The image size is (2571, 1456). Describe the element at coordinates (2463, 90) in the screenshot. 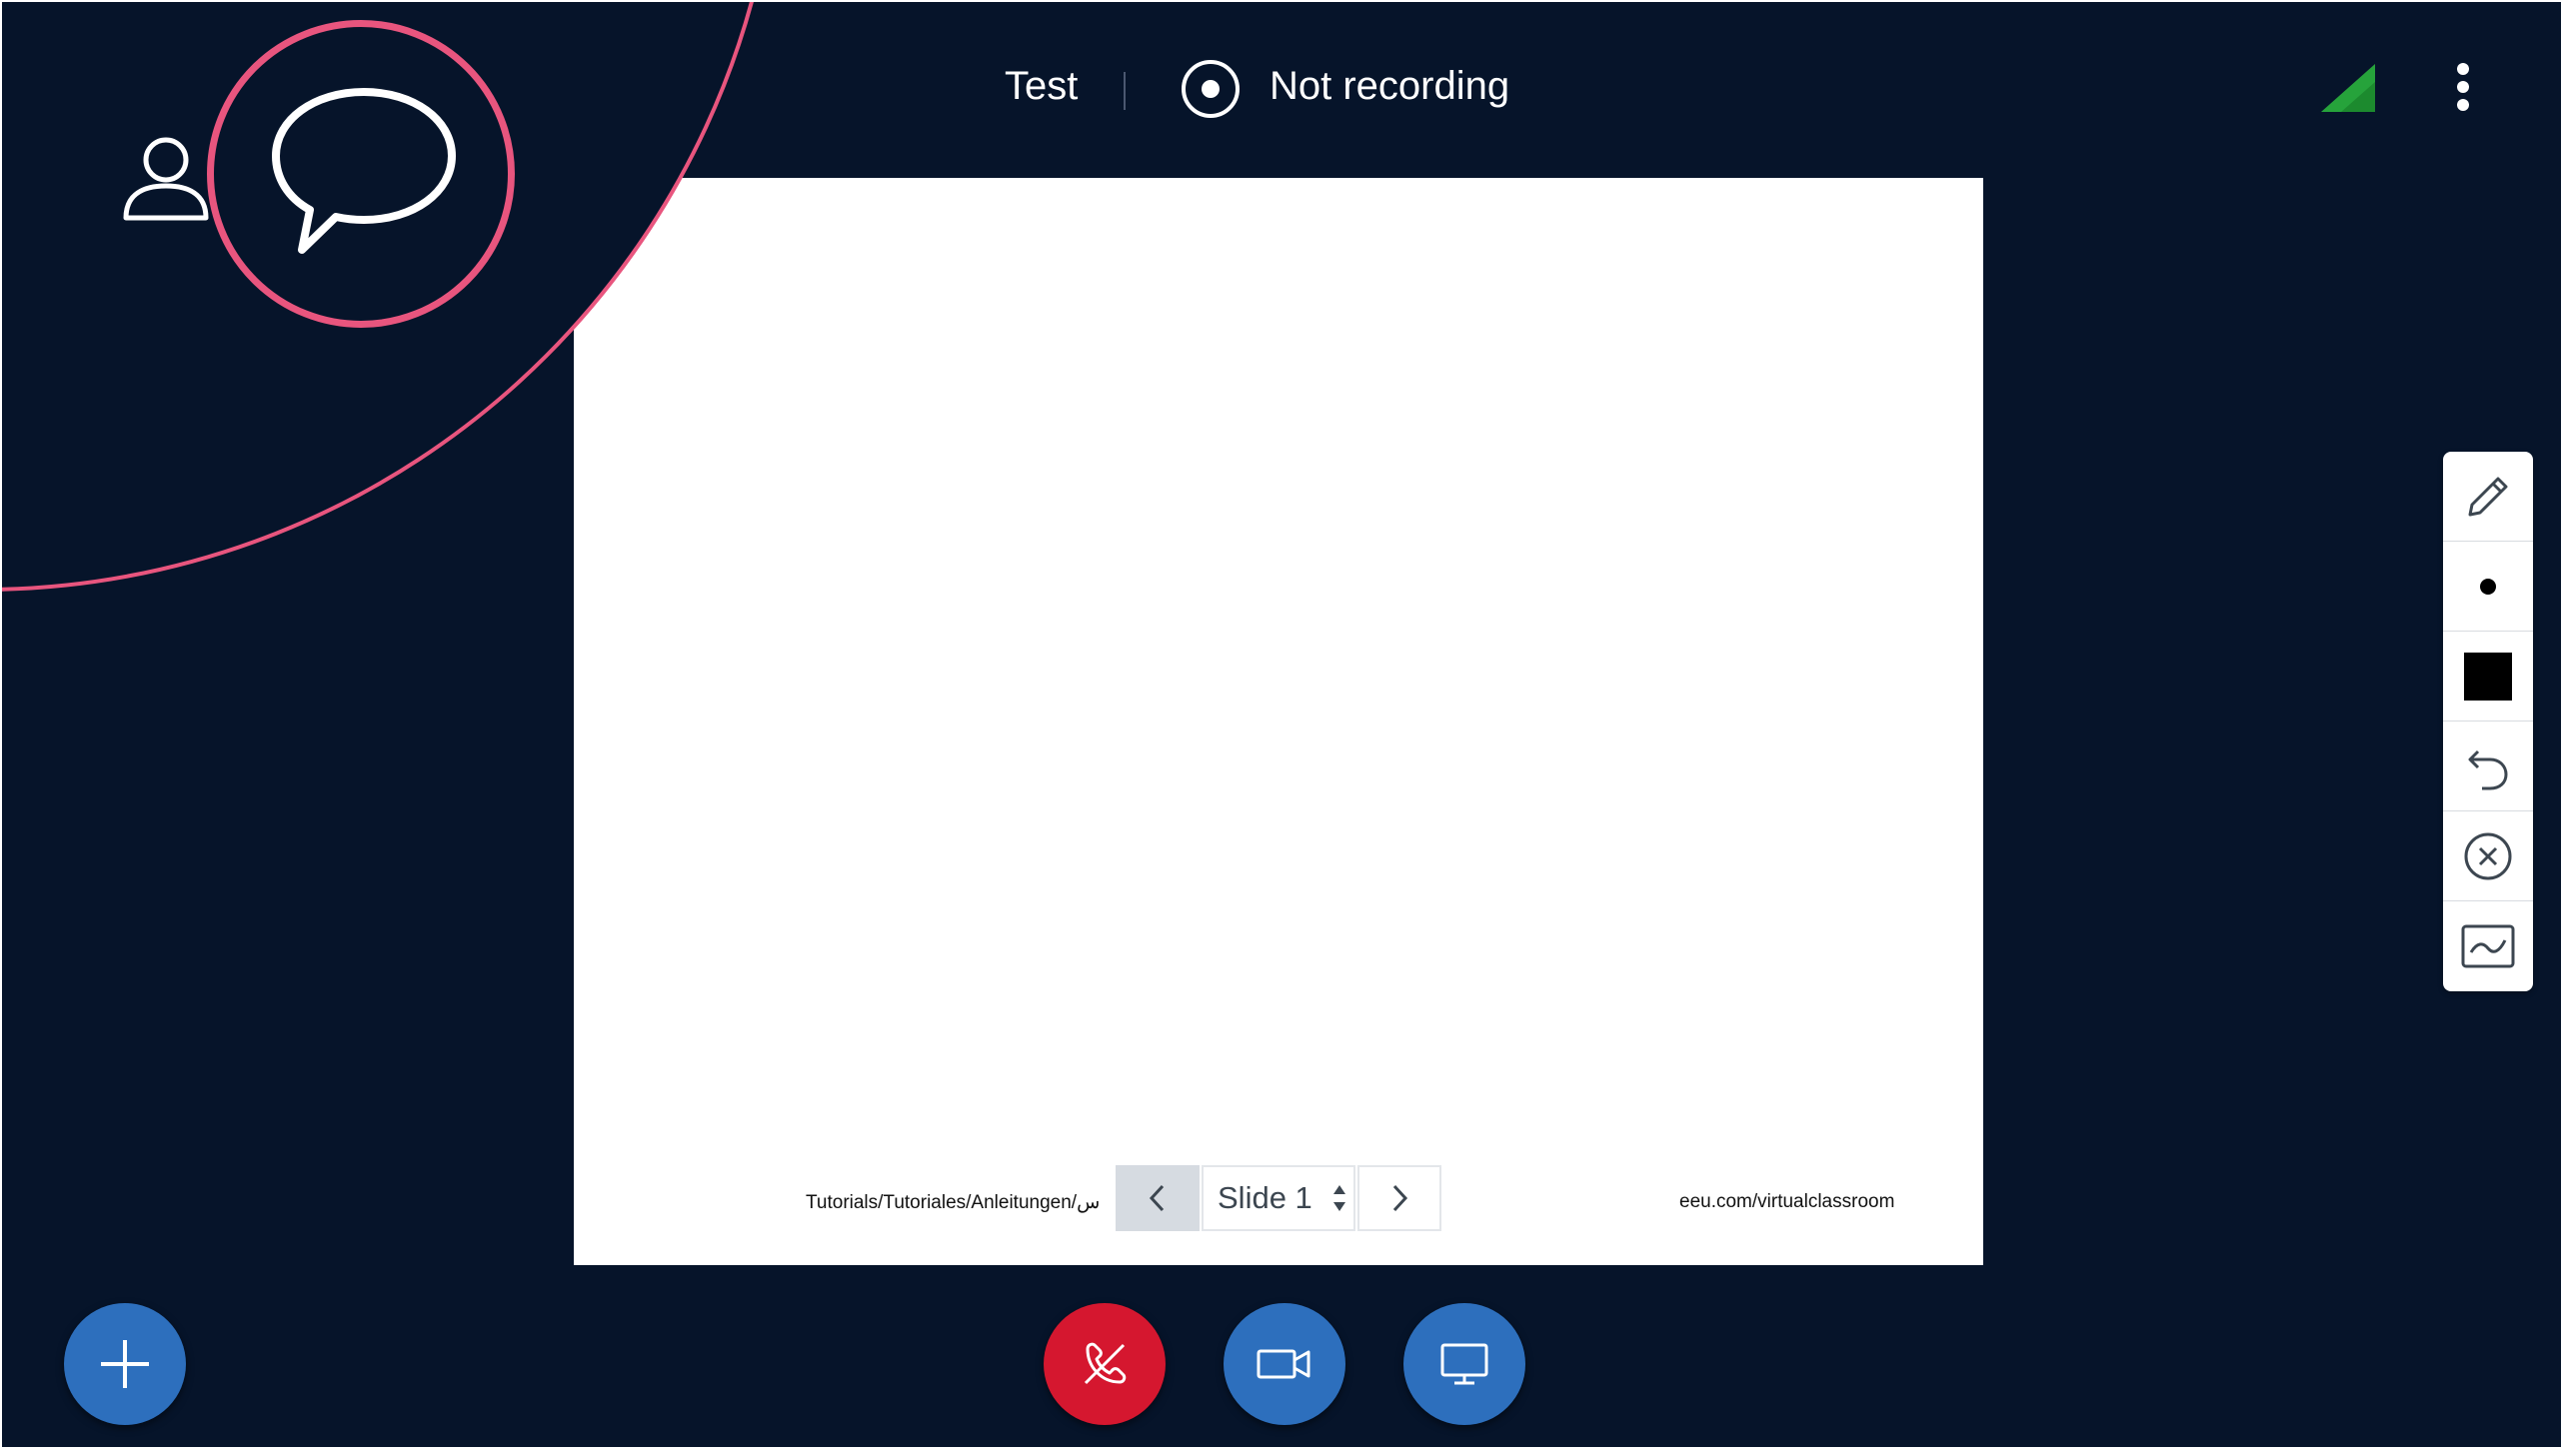

I see `more-vertical-icon` at that location.